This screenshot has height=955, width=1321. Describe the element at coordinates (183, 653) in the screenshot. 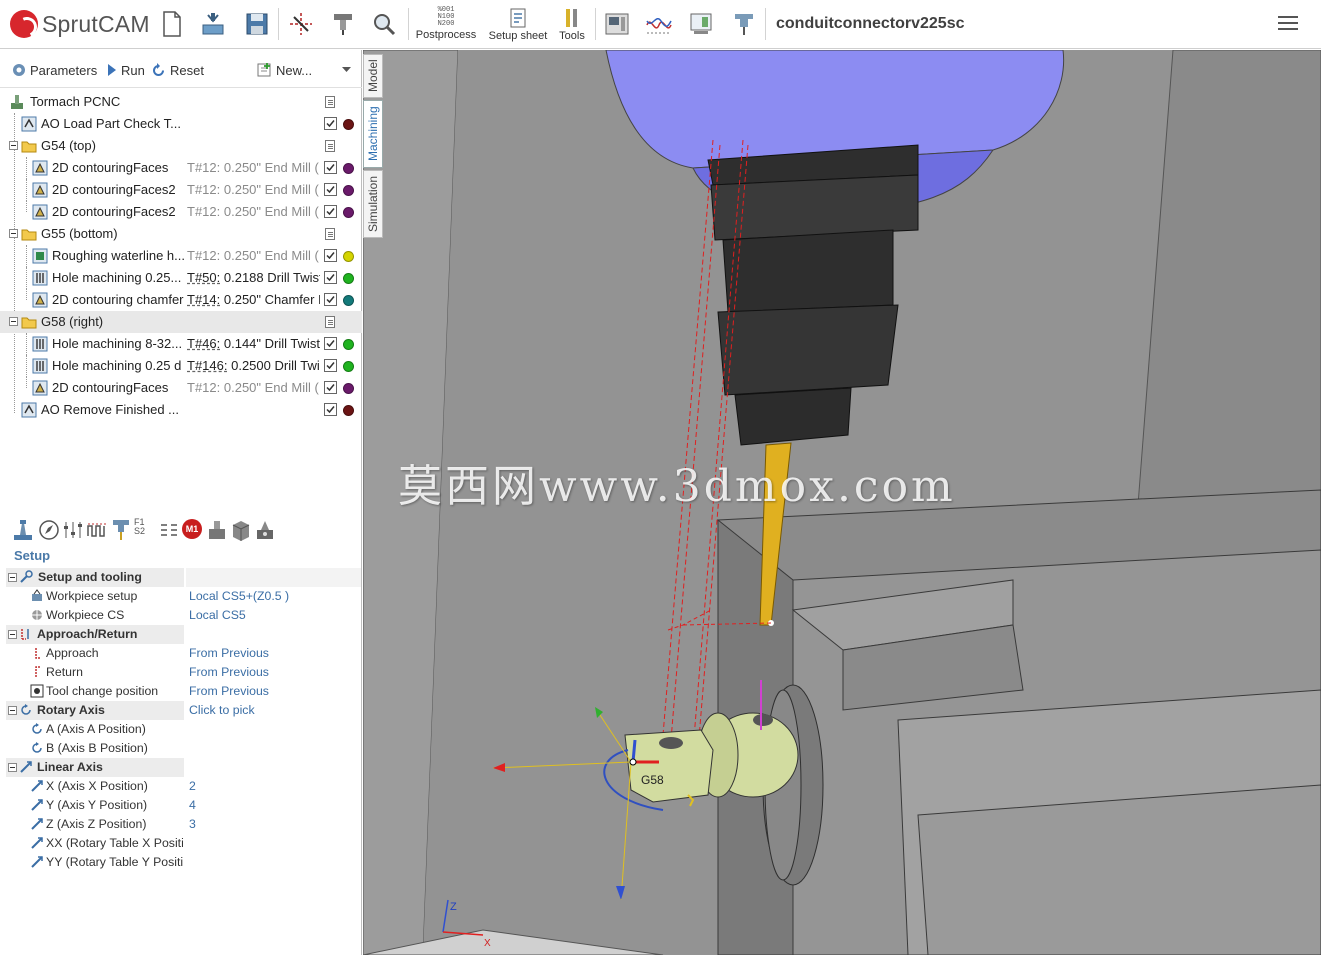

I see `property-row: Approach From Previous` at that location.